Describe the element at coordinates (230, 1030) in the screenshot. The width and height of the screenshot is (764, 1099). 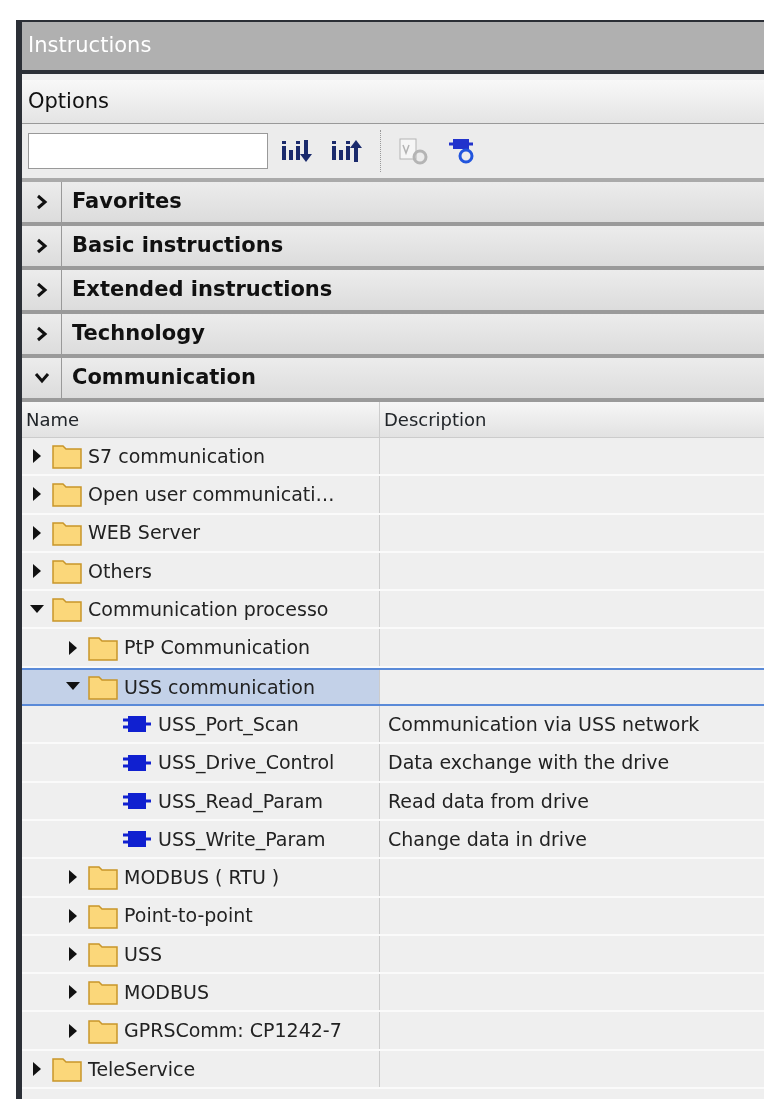
I see `tree-item: GPRSComm: CP1242-7` at that location.